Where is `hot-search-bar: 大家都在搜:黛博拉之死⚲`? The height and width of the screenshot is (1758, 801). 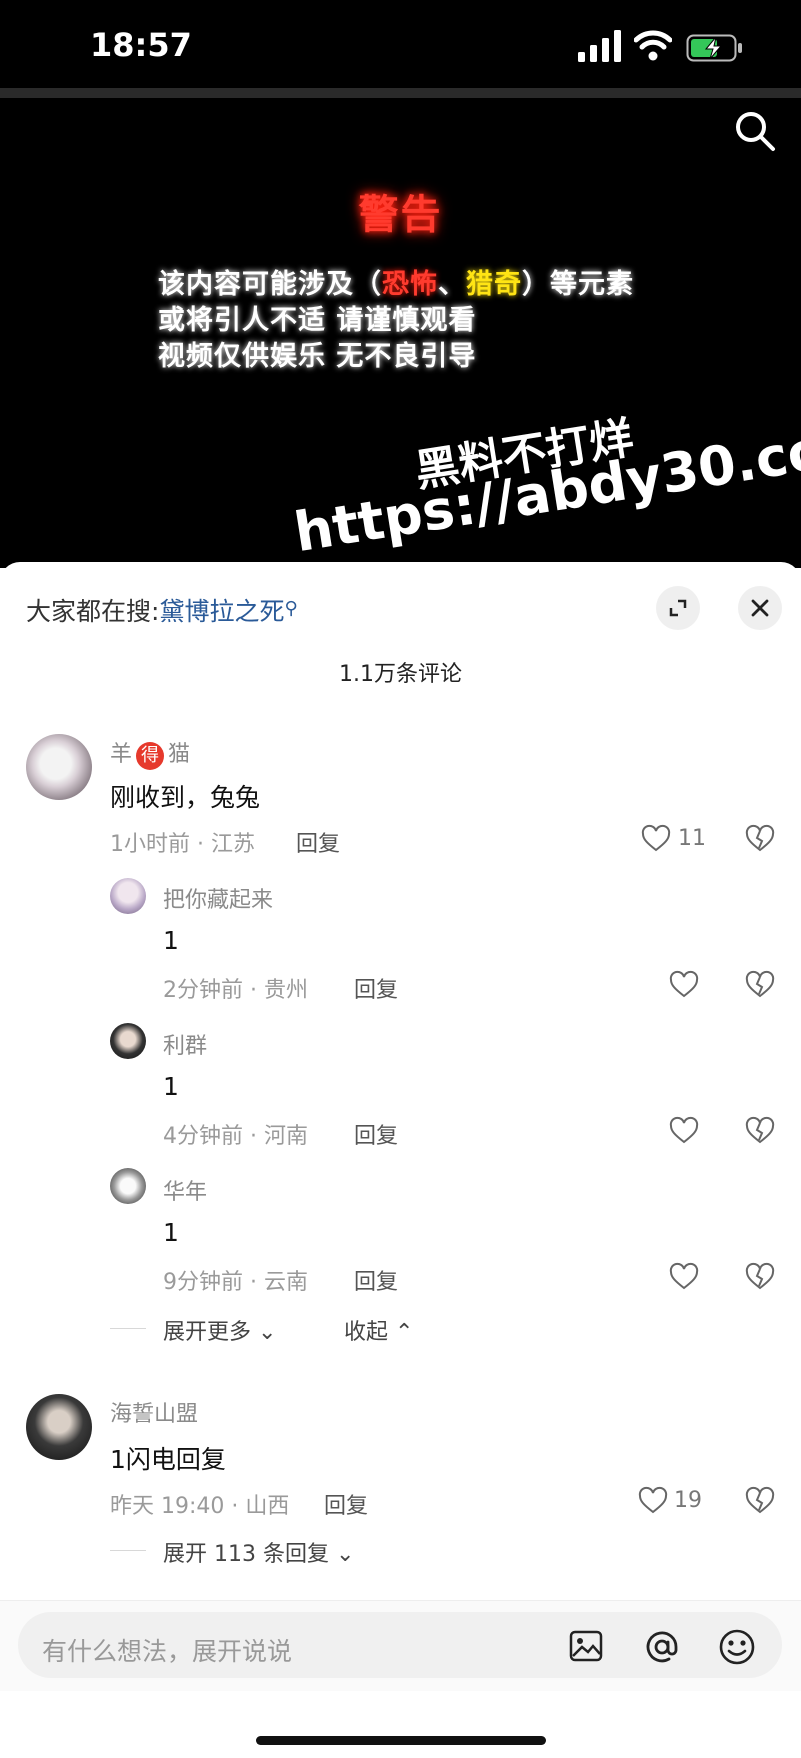
hot-search-bar: 大家都在搜:黛博拉之死⚲ is located at coordinates (162, 610).